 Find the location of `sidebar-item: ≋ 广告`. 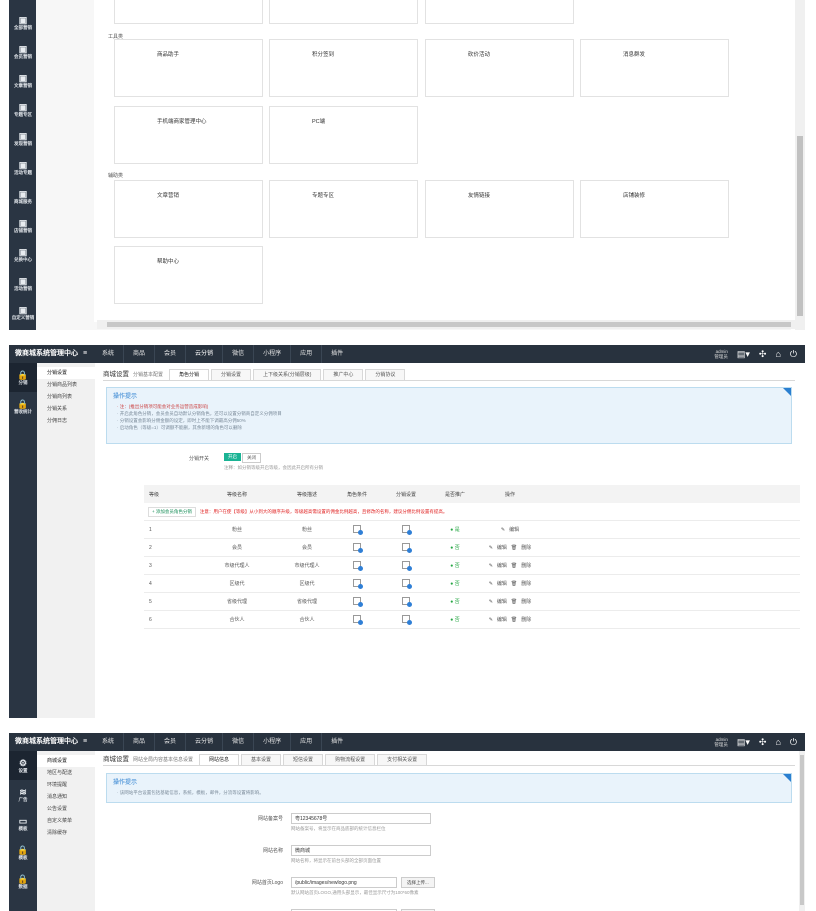

sidebar-item: ≋ 广告 is located at coordinates (23, 794).